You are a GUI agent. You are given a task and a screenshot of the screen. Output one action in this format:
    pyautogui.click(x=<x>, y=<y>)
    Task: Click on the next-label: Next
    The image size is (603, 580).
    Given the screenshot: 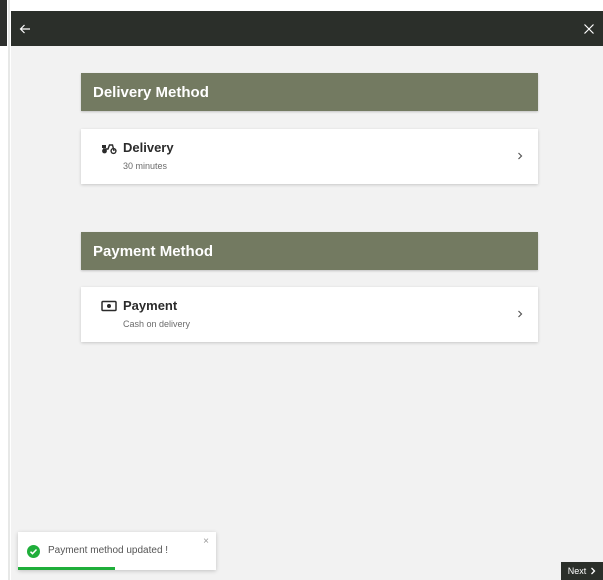 What is the action you would take?
    pyautogui.click(x=577, y=571)
    